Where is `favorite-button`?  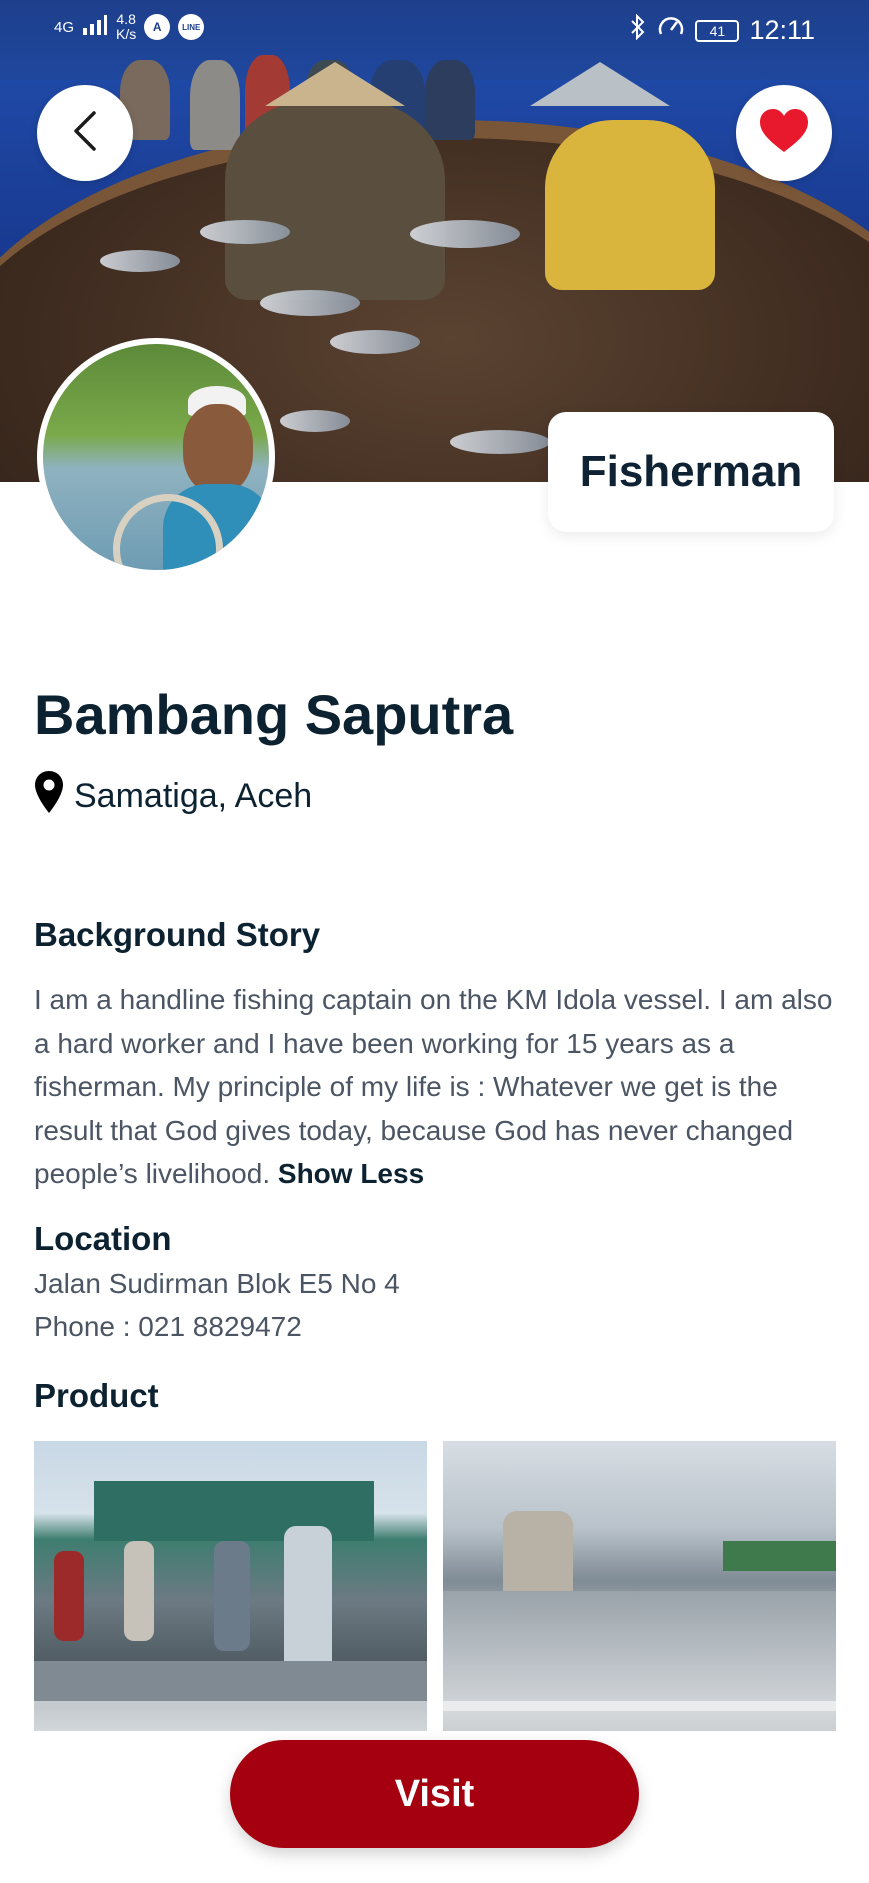
favorite-button is located at coordinates (784, 133).